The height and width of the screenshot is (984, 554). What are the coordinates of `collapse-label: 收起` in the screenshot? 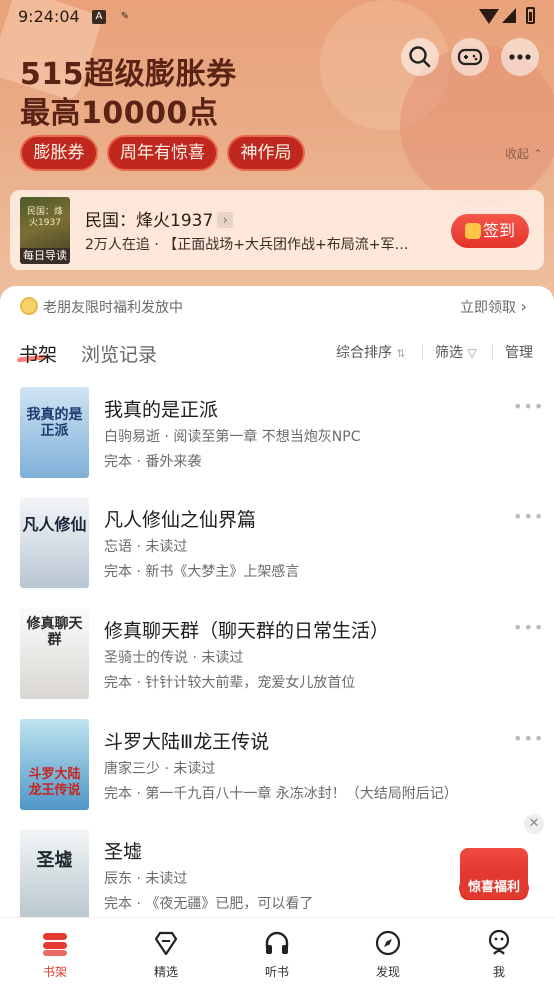 It's located at (517, 154).